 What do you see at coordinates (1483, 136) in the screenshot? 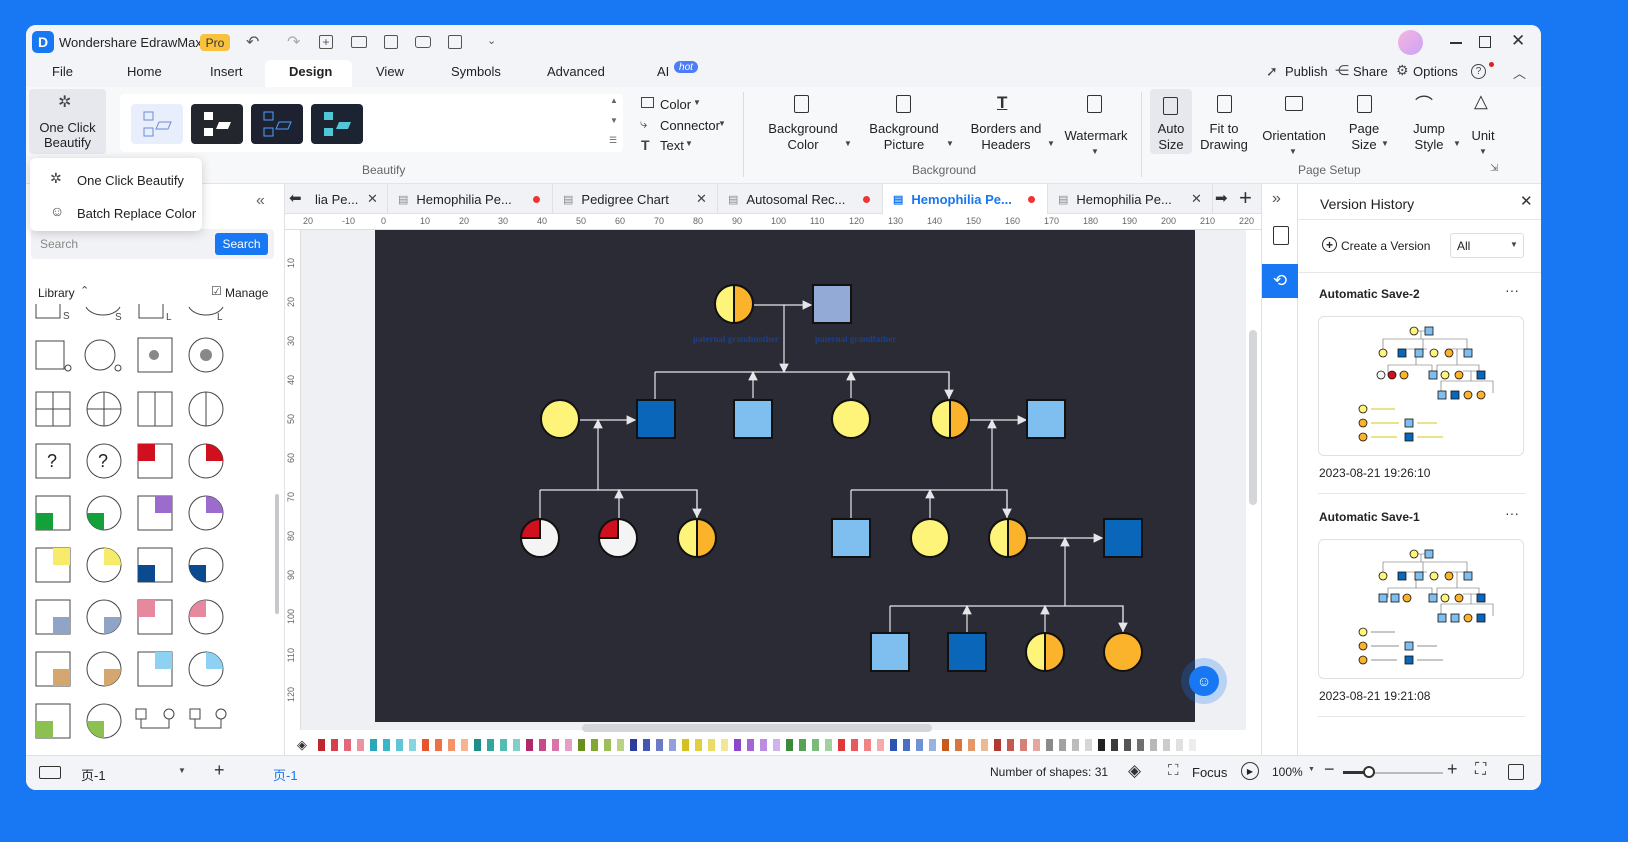
I see `unit-button: Unit` at bounding box center [1483, 136].